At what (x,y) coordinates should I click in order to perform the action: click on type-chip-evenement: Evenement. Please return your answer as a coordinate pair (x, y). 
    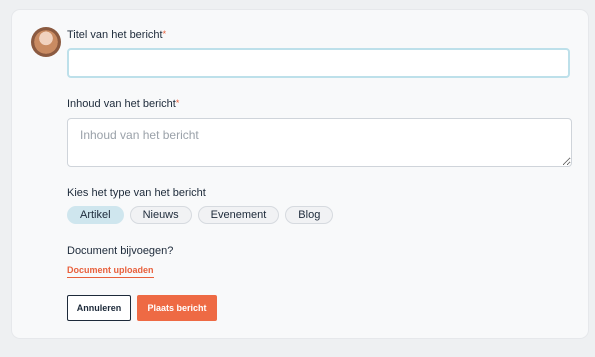
    Looking at the image, I should click on (238, 215).